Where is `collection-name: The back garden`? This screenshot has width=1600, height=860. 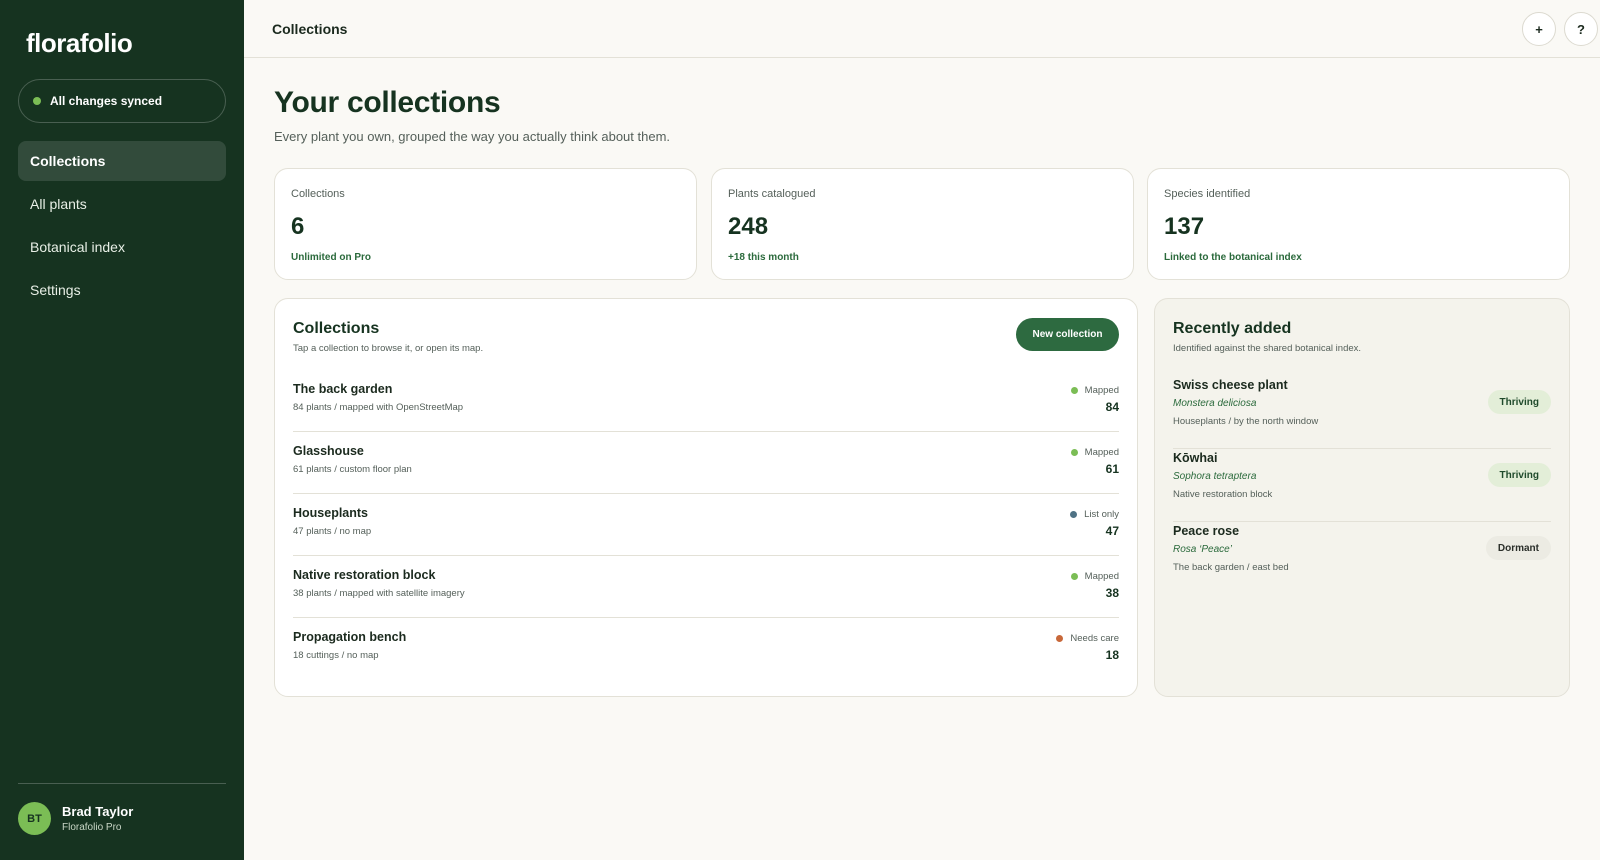 collection-name: The back garden is located at coordinates (343, 389).